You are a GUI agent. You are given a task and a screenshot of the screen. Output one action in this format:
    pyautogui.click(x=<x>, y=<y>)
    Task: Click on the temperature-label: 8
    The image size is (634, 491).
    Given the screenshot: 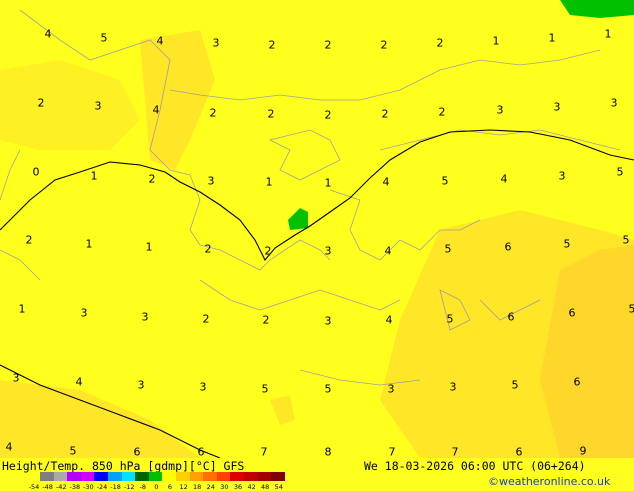 What is the action you would take?
    pyautogui.click(x=328, y=452)
    